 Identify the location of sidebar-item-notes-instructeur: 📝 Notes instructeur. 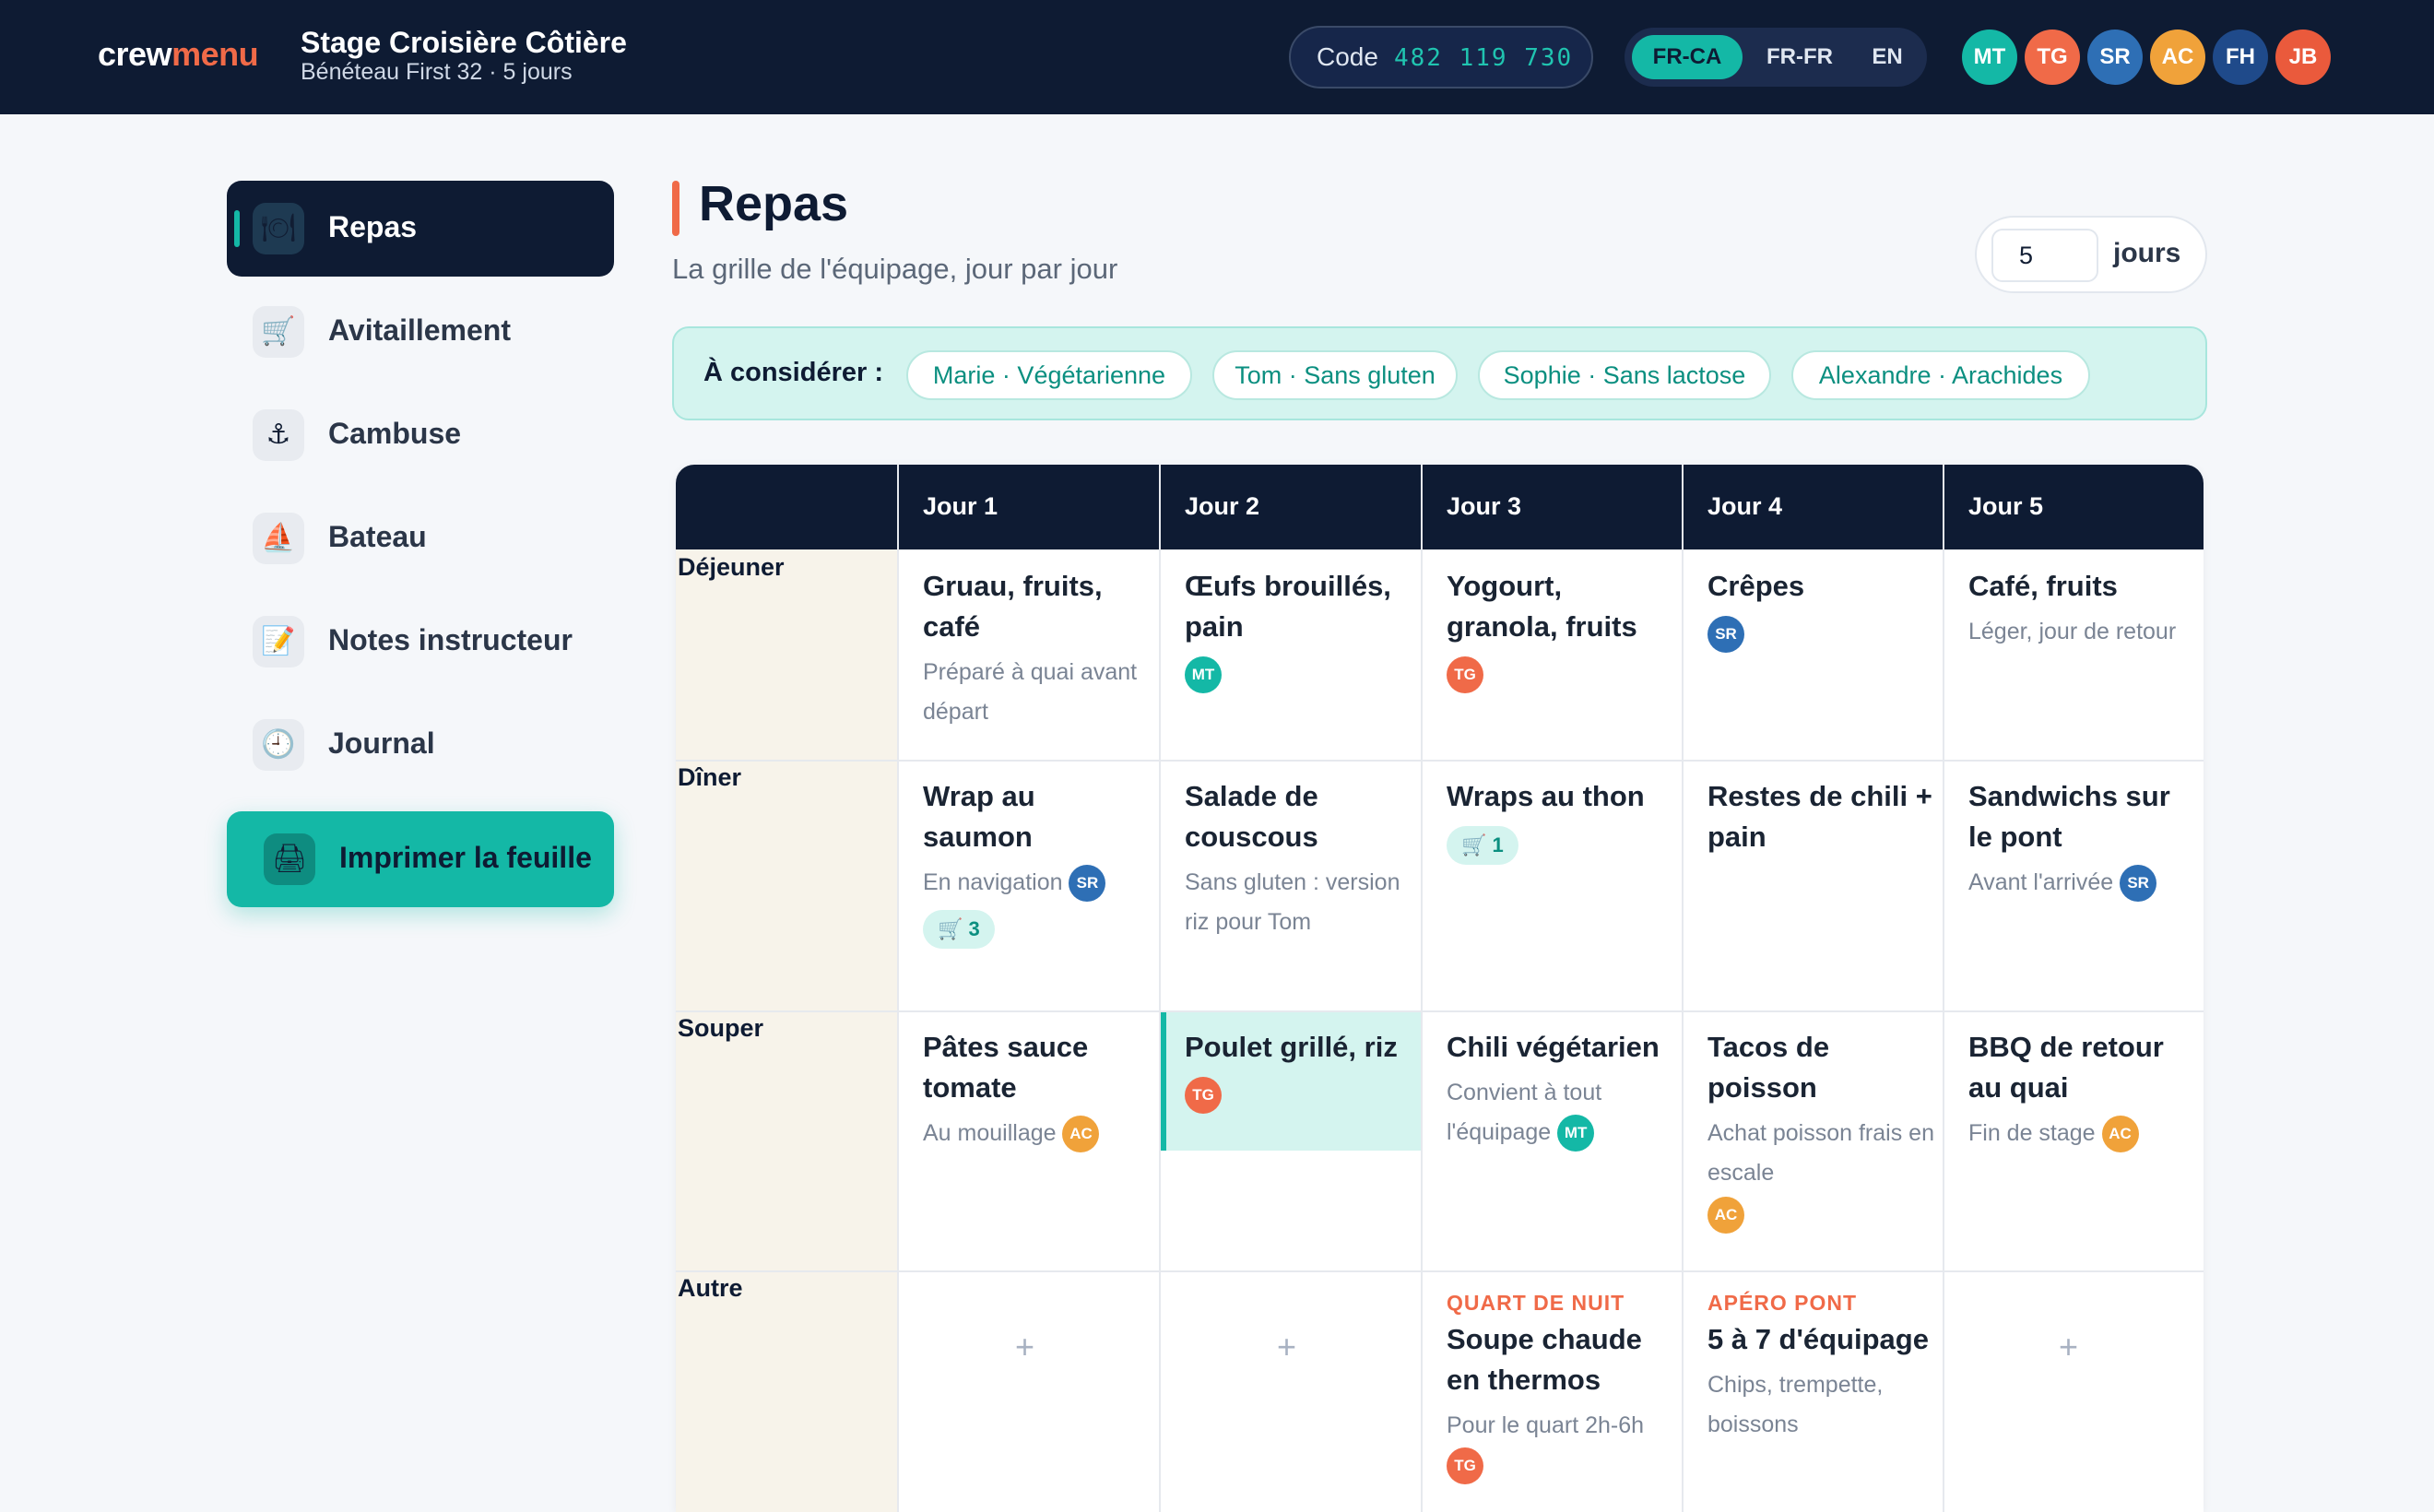
(420, 642).